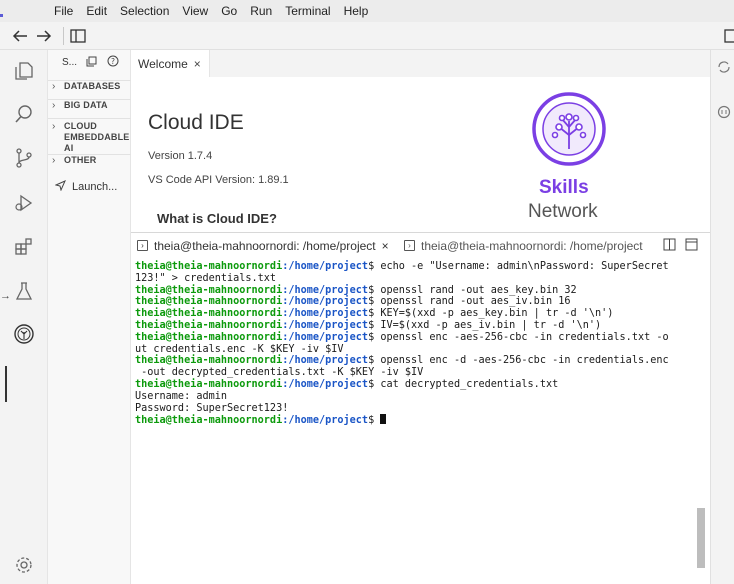 This screenshot has width=734, height=584. What do you see at coordinates (563, 211) in the screenshot?
I see `brand-network: Network` at bounding box center [563, 211].